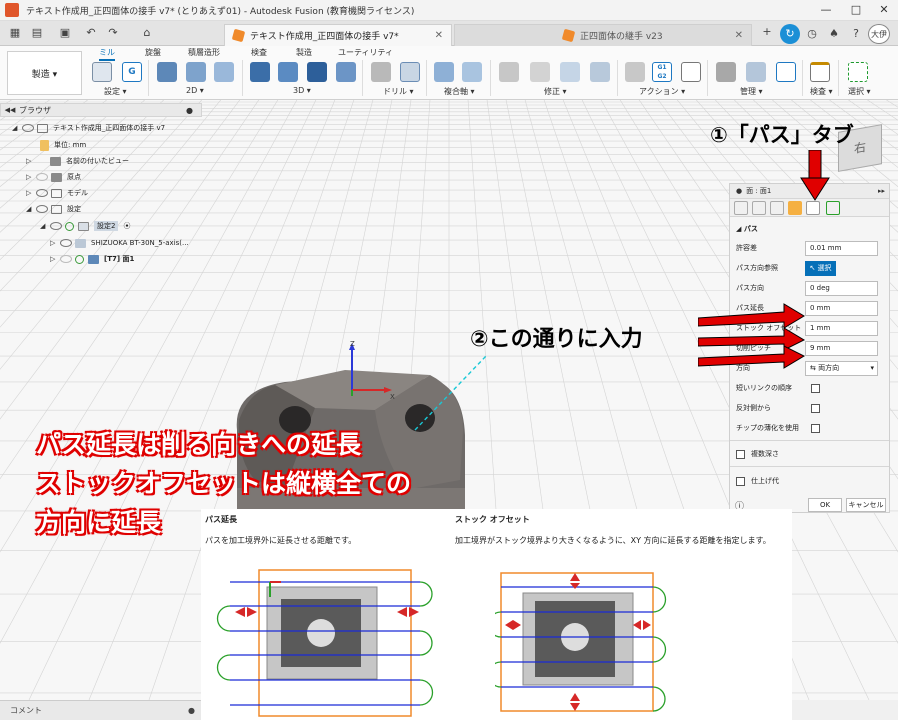  I want to click on post-process-icon: G1 G2, so click(662, 72).